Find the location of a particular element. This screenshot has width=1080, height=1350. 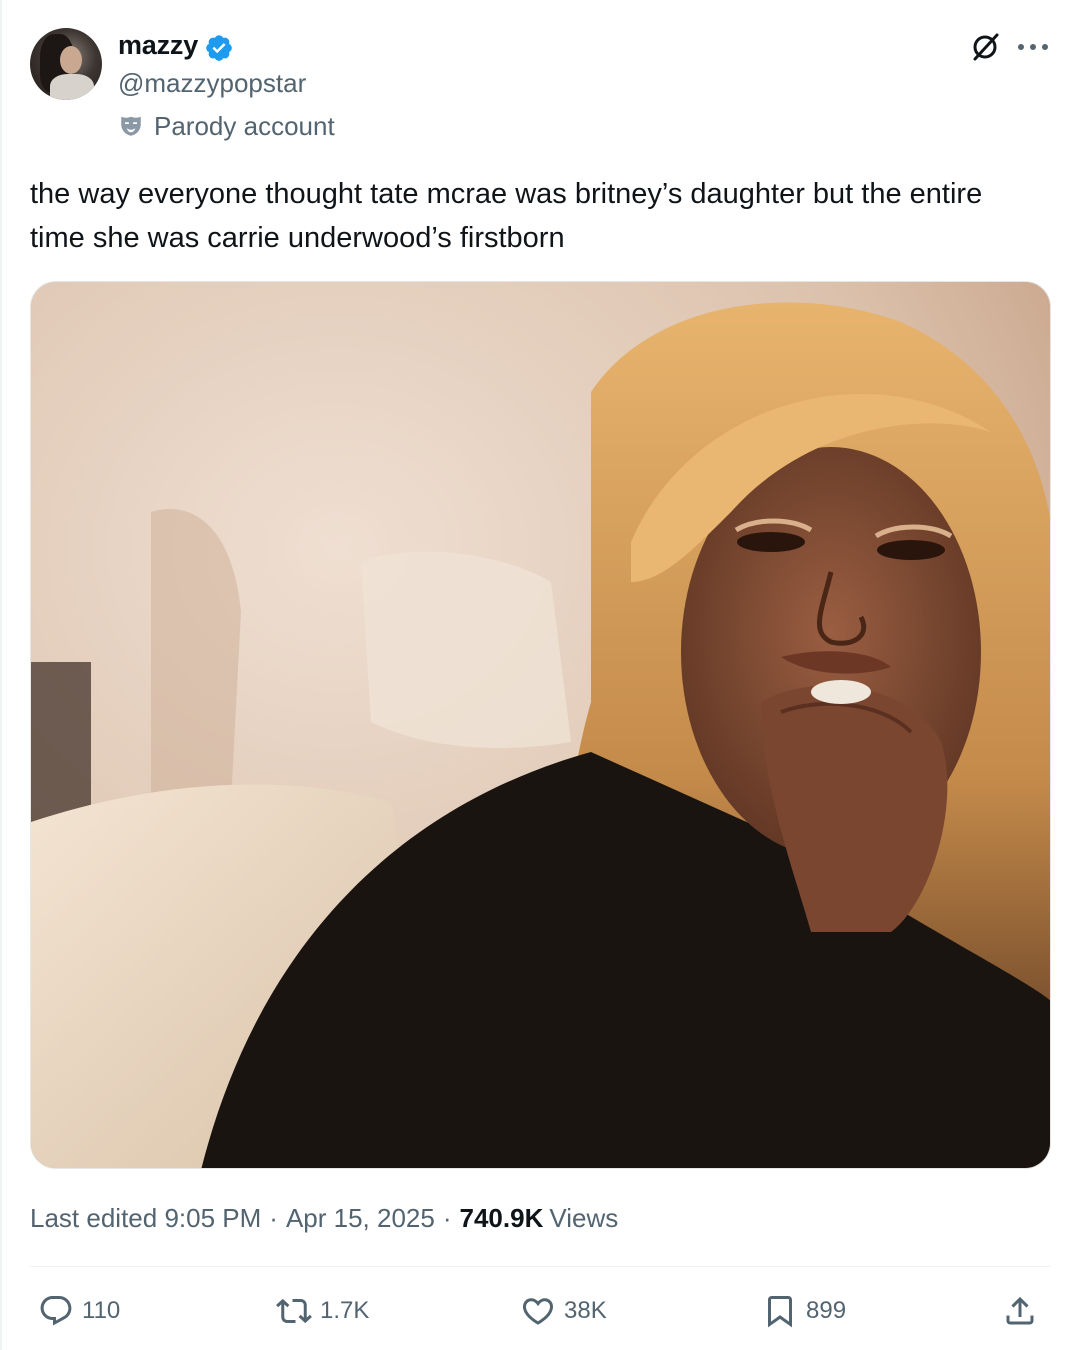

tweet-date: Apr 15, 2025 is located at coordinates (360, 1218).